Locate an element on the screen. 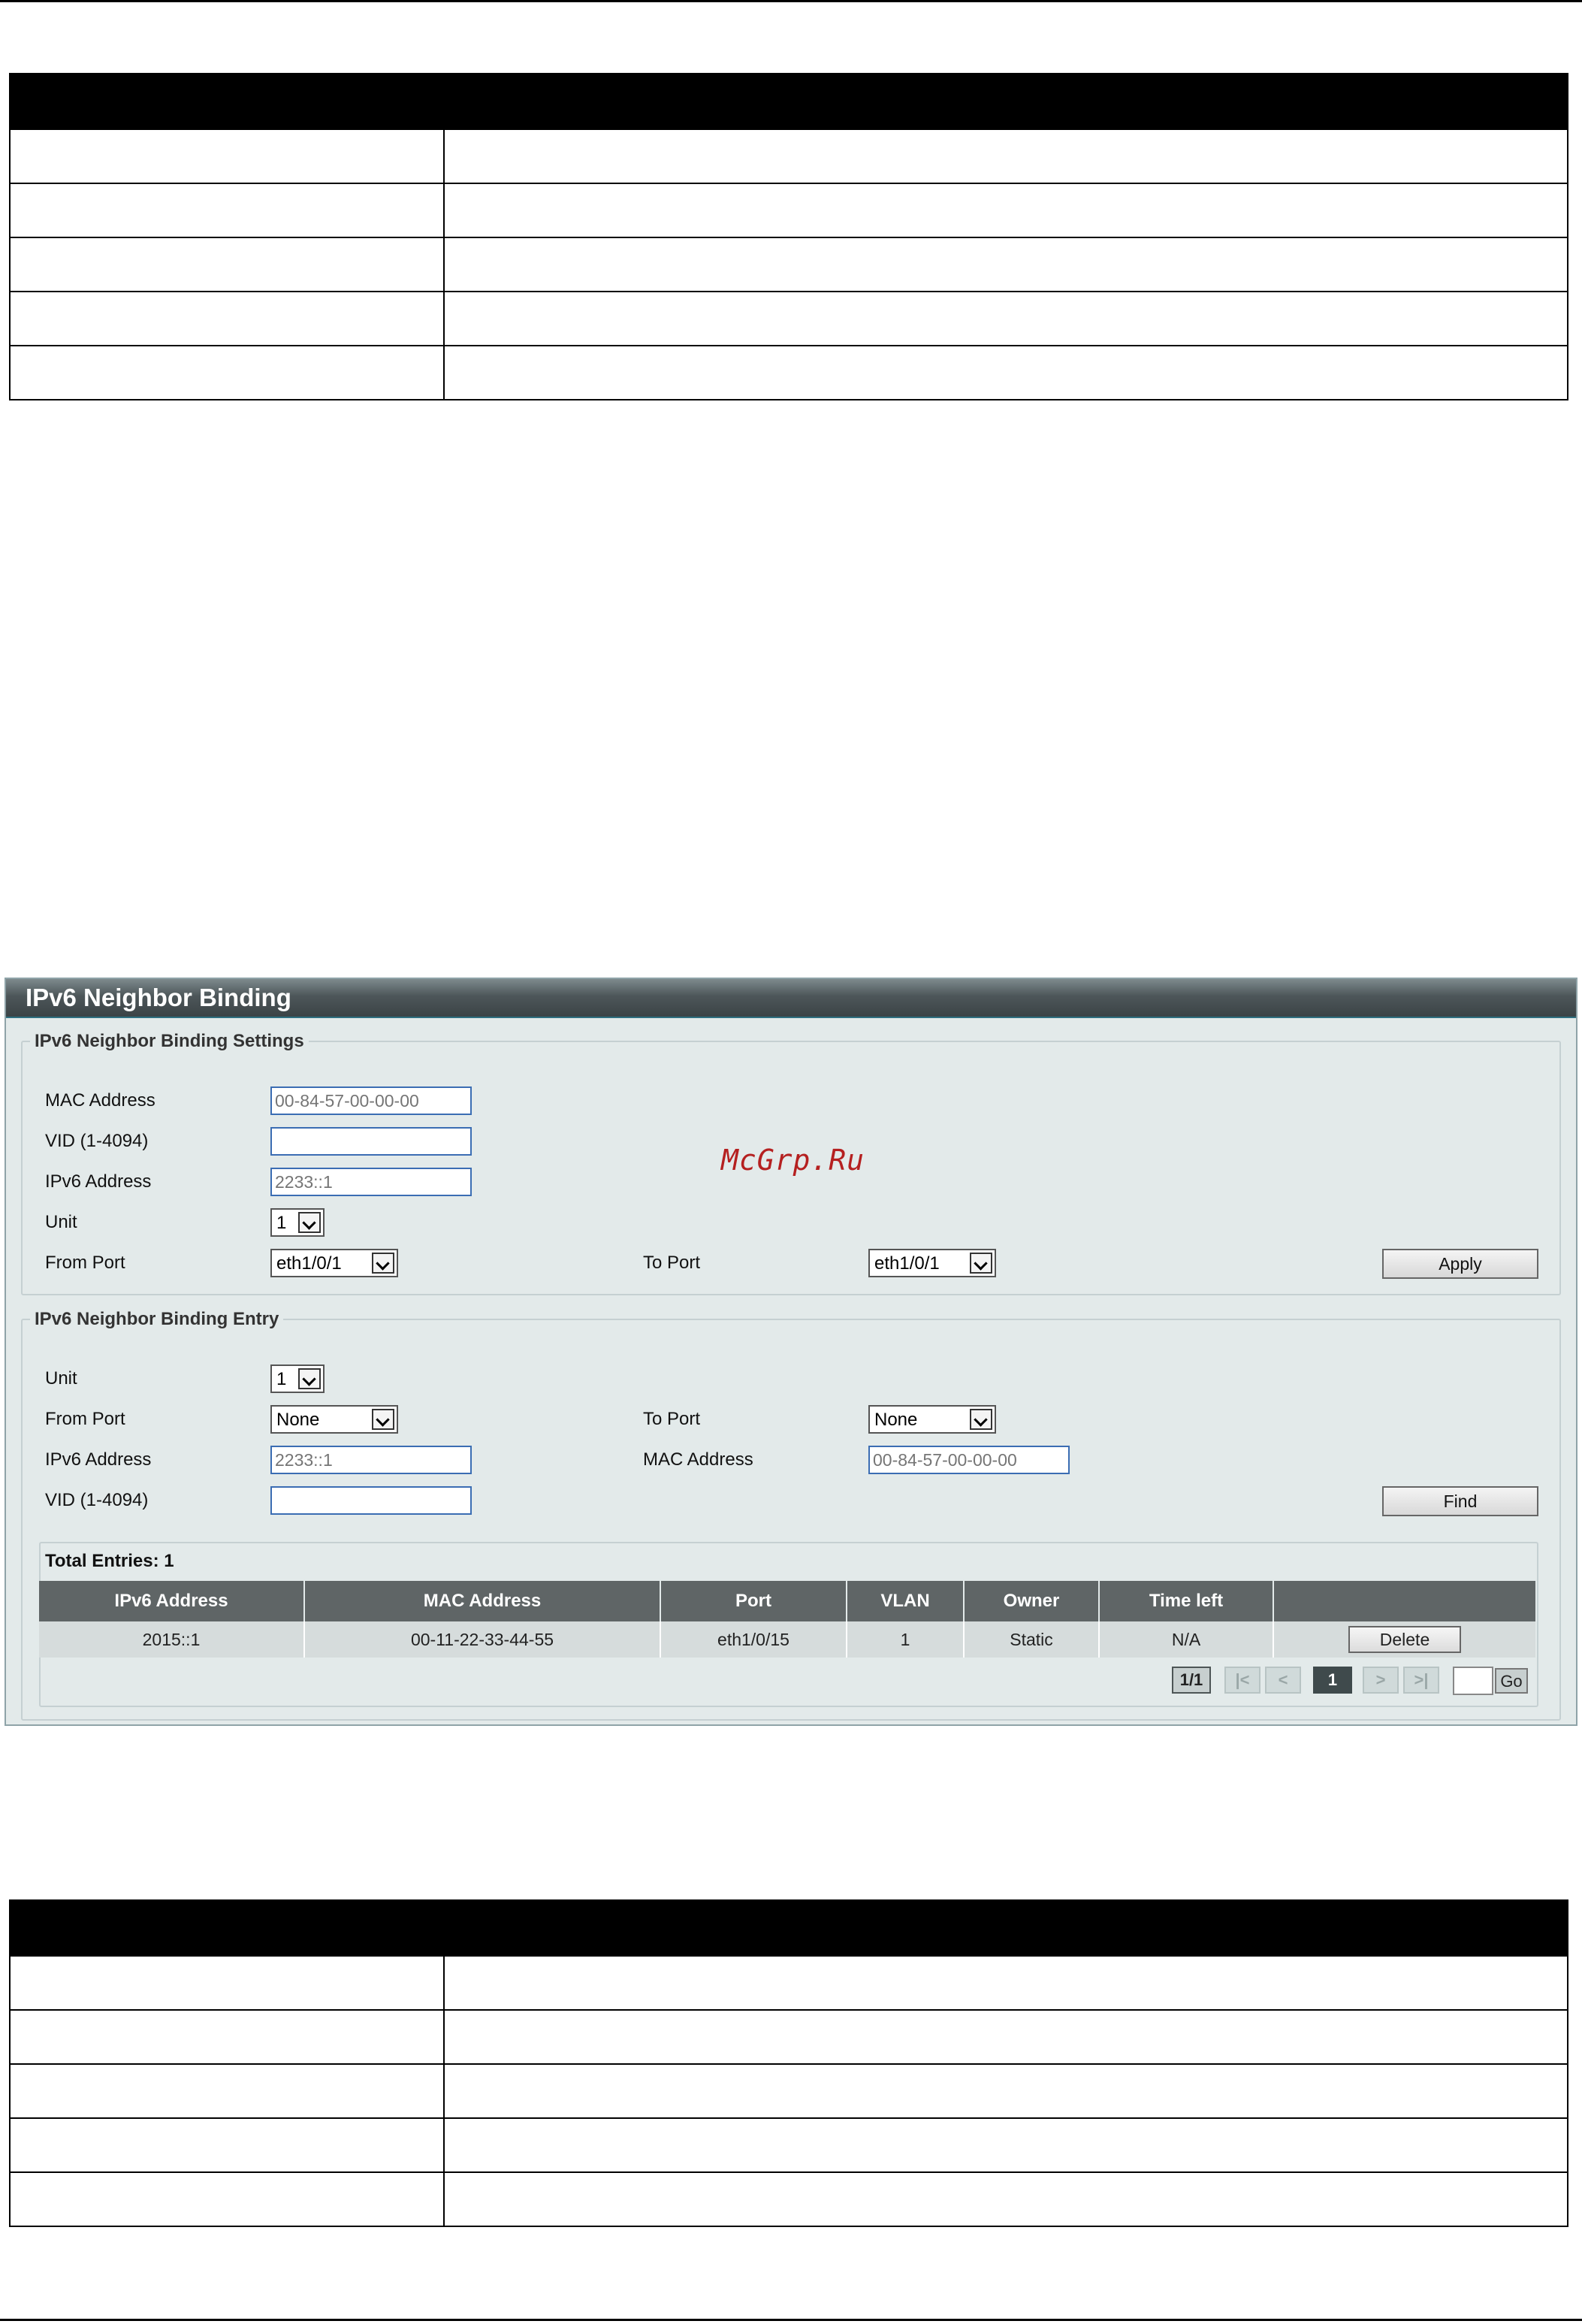  entry-ipv6-input is located at coordinates (371, 1460).